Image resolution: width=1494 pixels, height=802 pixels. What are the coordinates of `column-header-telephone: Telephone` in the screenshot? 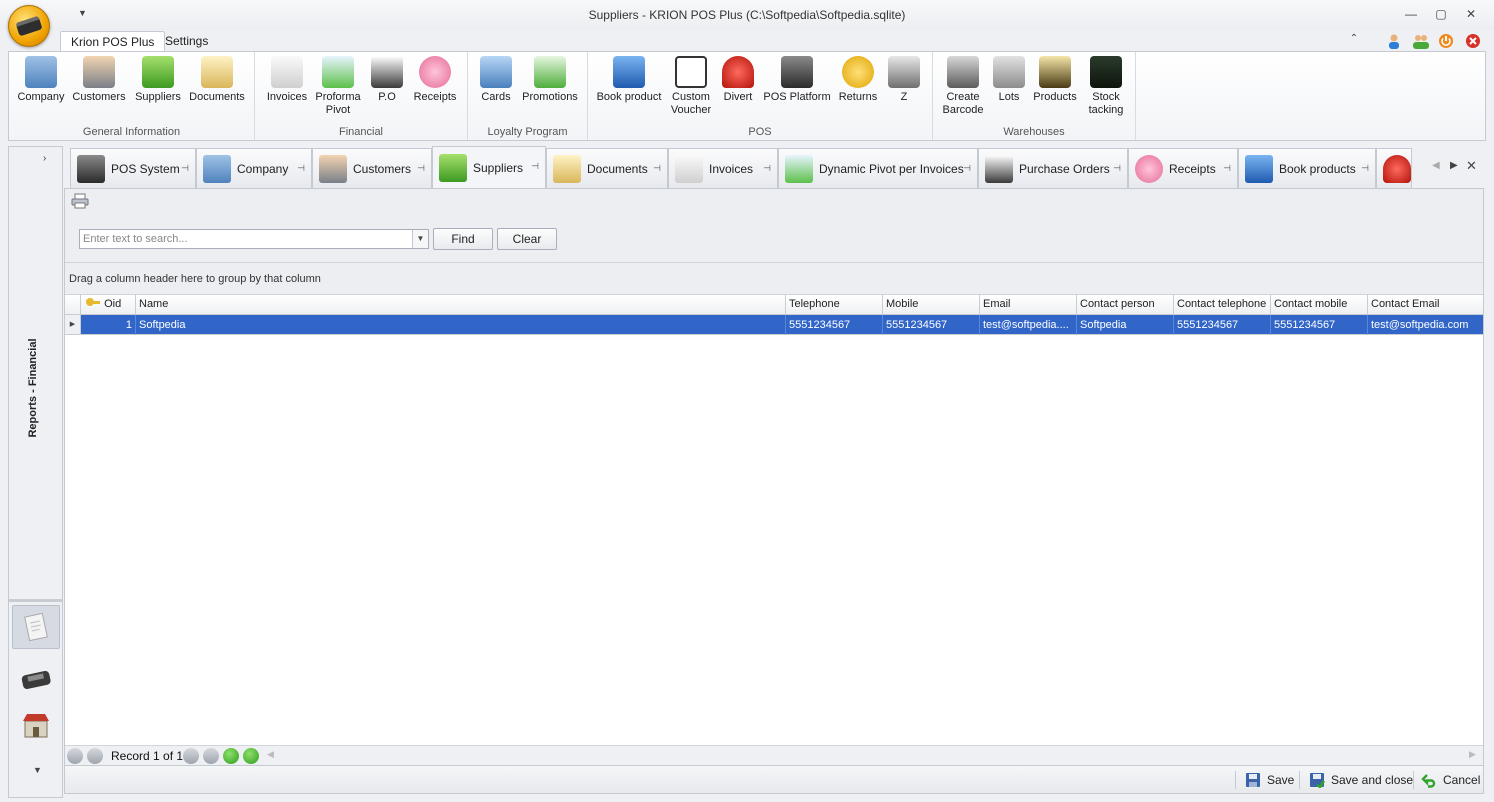 It's located at (834, 305).